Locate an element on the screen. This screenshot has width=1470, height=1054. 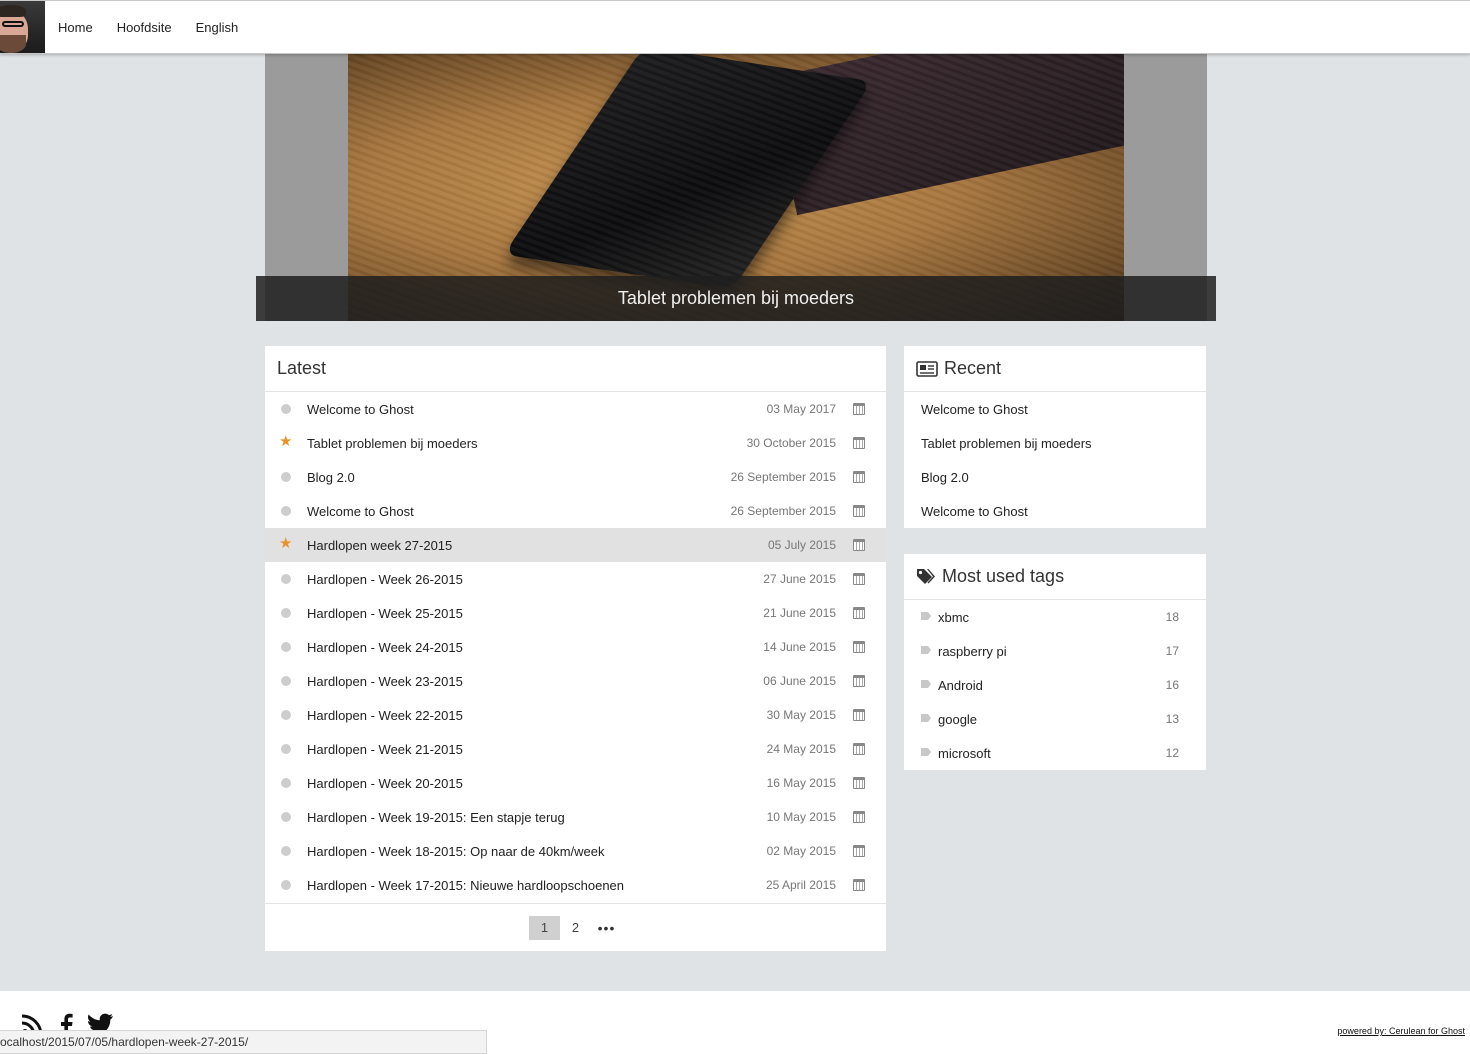
post-row: Welcome to Ghost 26 September 2015 is located at coordinates (575, 511).